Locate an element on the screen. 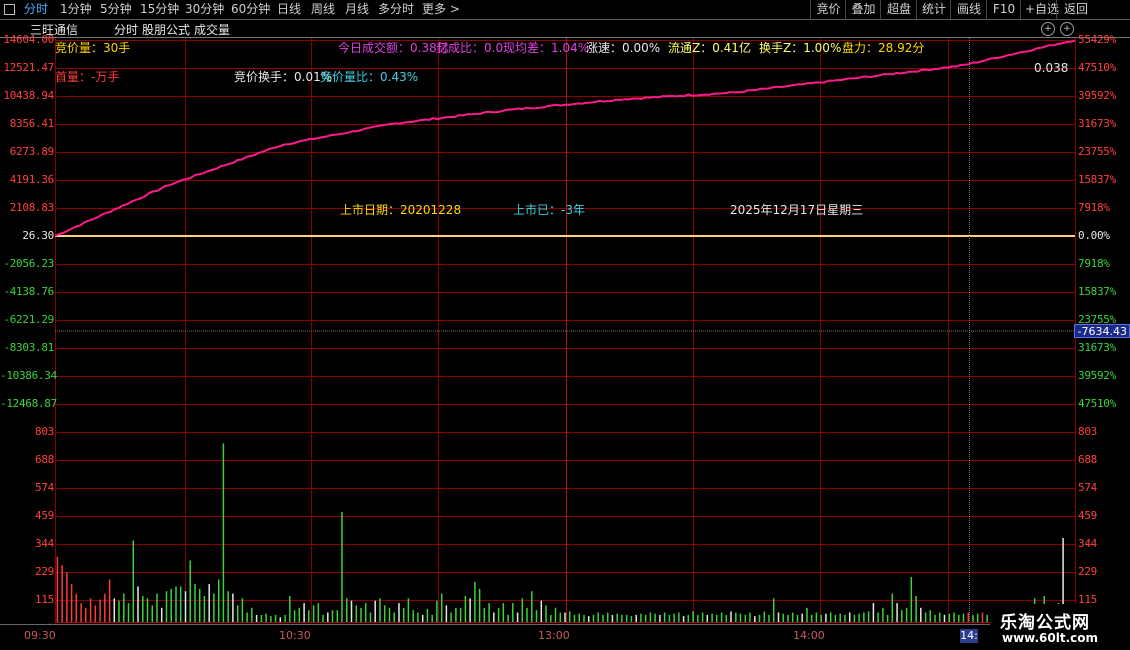 This screenshot has height=650, width=1130. rise-speed: 涨速：0.00% is located at coordinates (623, 48).